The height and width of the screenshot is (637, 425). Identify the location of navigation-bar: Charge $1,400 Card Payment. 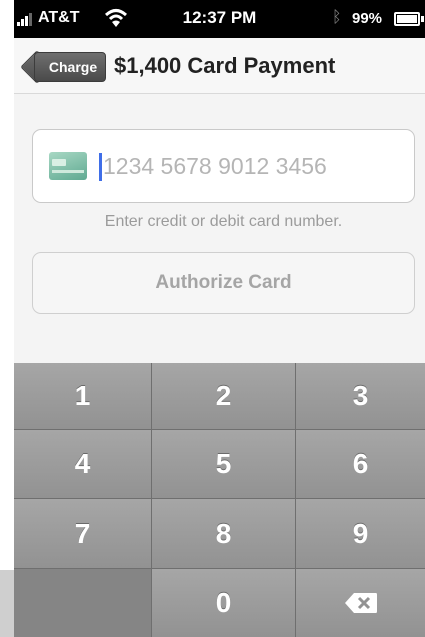
(219, 66).